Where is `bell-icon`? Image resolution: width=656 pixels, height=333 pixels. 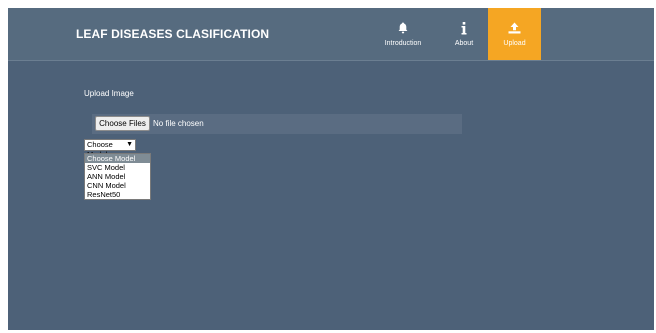 bell-icon is located at coordinates (403, 28).